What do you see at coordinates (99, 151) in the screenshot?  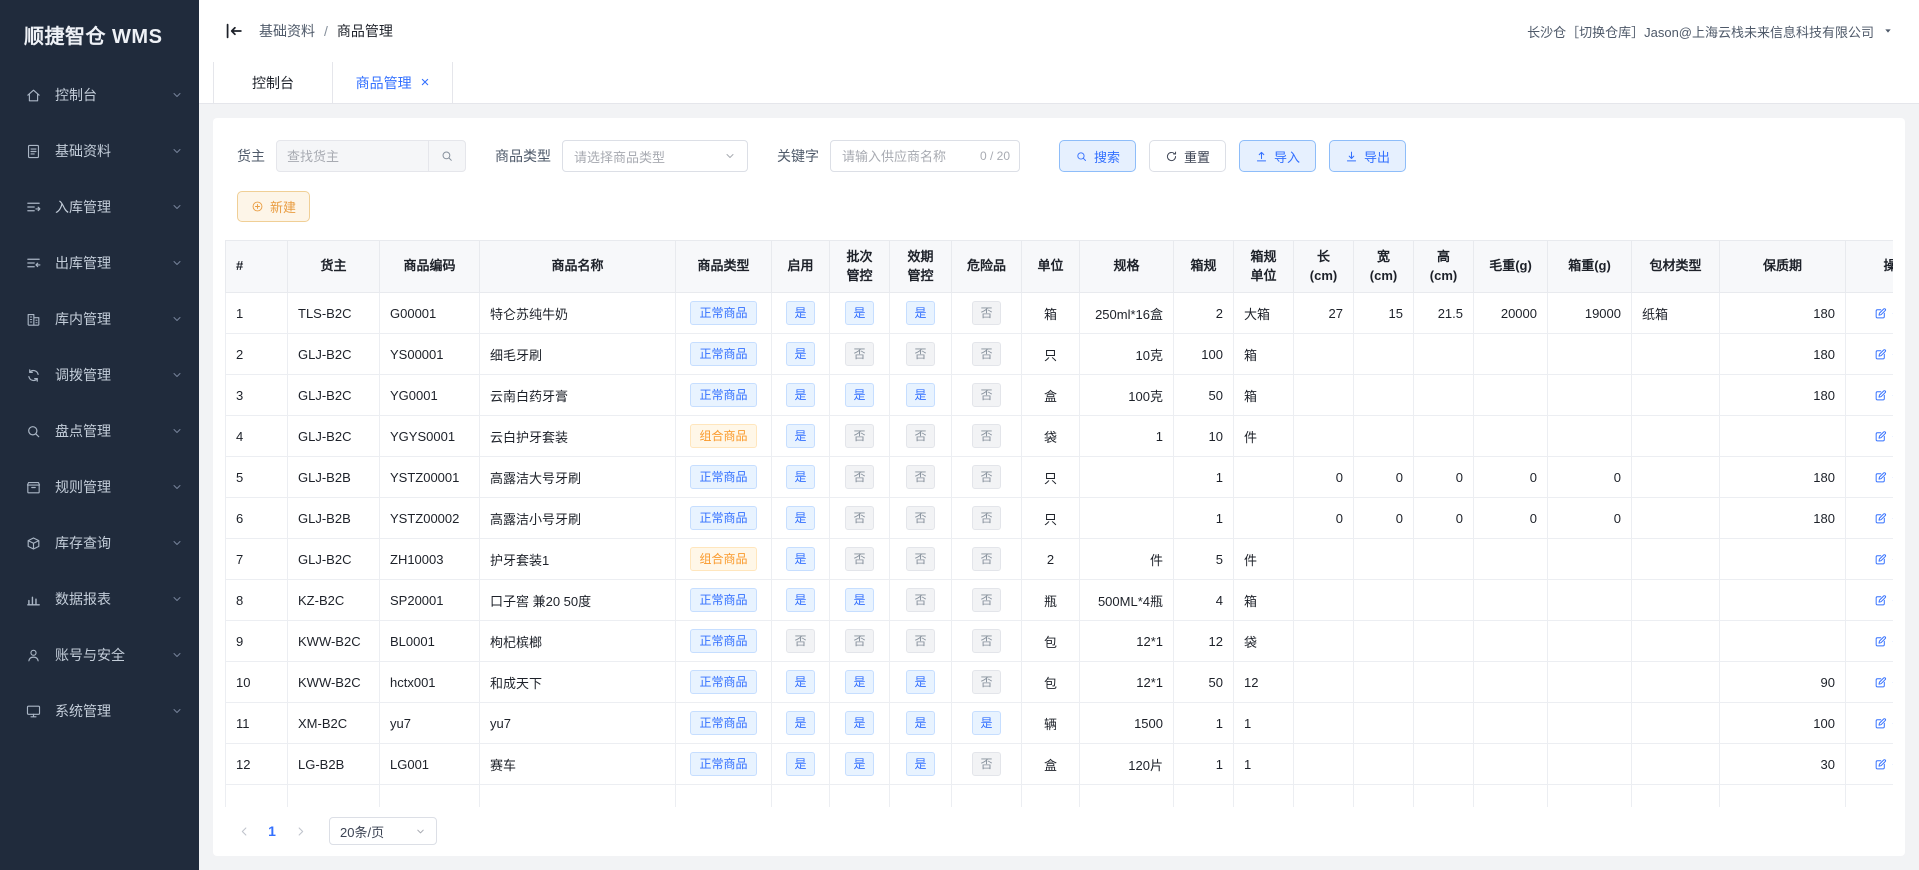 I see `sidebar-item-base-data: 基础资料` at bounding box center [99, 151].